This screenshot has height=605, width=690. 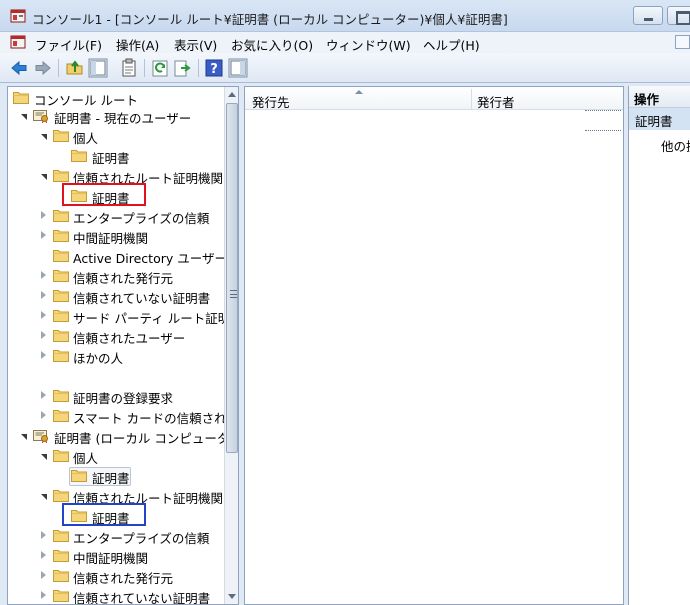 I want to click on refresh-icon, so click(x=160, y=68).